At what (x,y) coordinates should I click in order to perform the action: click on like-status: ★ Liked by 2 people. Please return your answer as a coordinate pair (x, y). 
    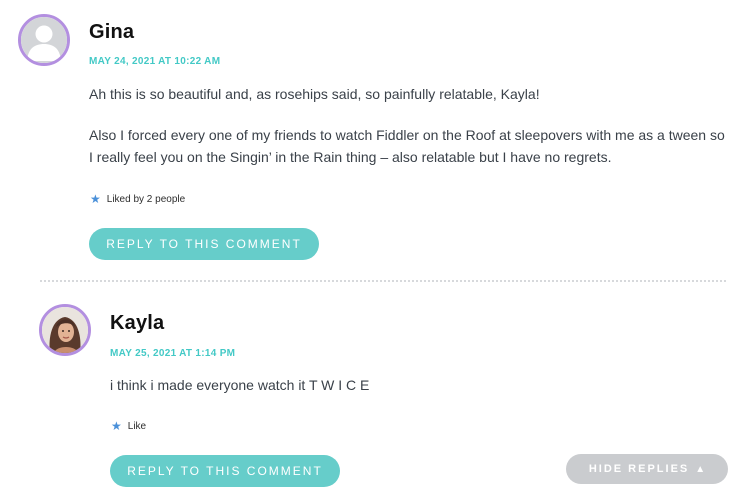
    Looking at the image, I should click on (137, 199).